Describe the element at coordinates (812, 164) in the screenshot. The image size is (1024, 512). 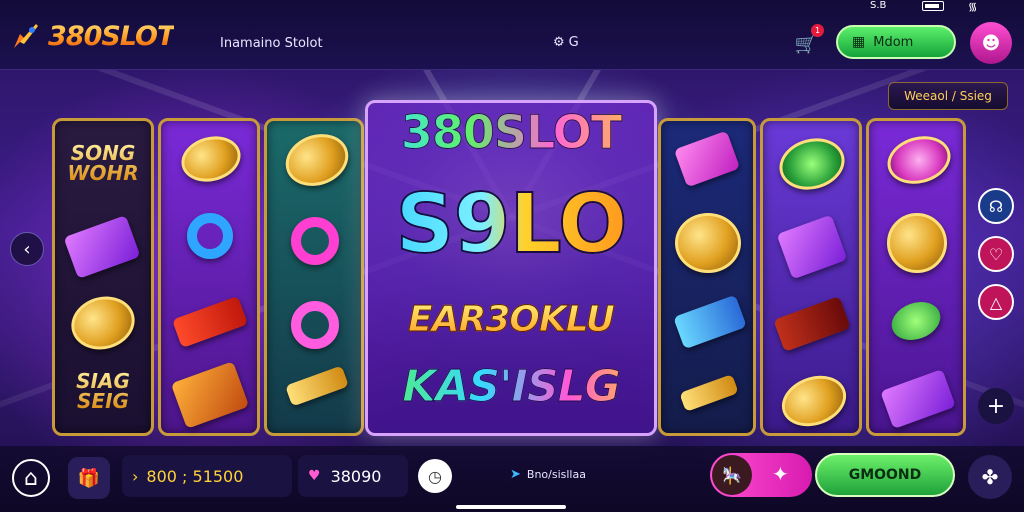
I see `symbol-green-coin` at that location.